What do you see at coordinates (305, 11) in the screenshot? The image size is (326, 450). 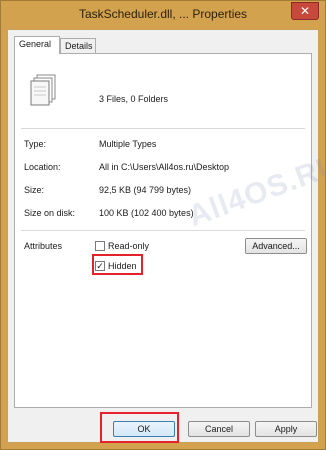 I see `close-button: ✕` at bounding box center [305, 11].